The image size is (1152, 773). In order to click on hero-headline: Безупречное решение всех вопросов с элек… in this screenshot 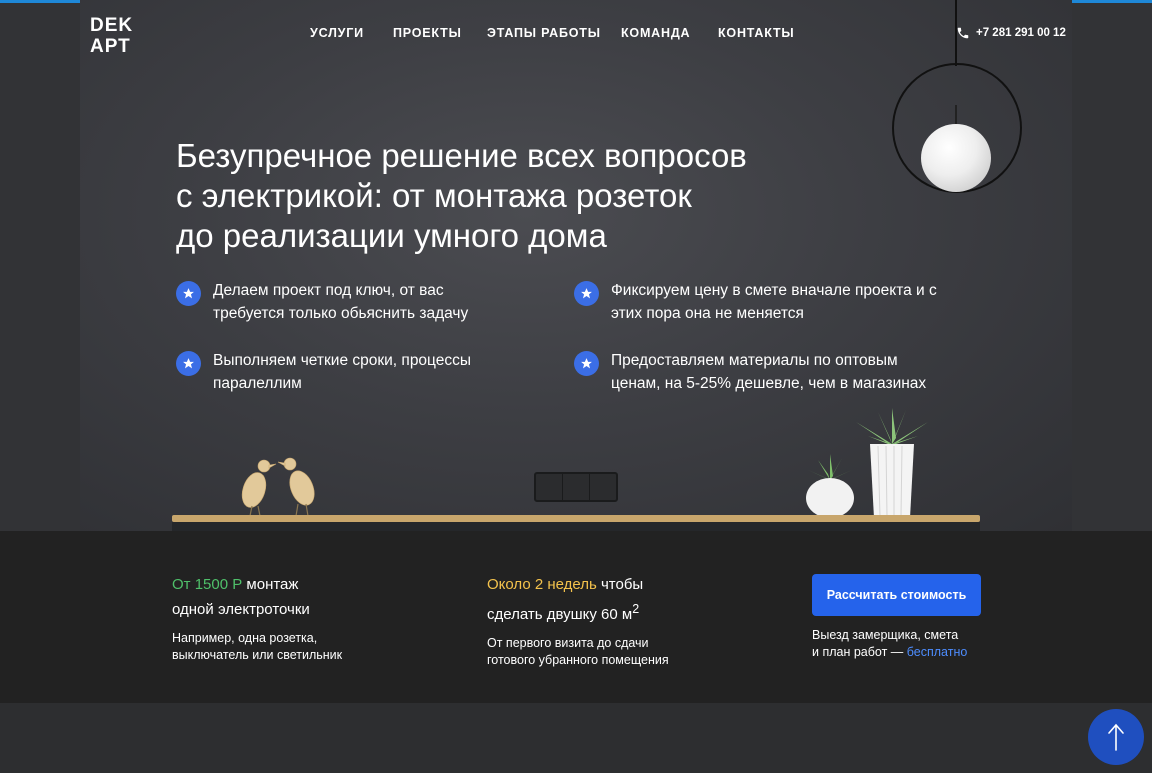, I will do `click(536, 196)`.